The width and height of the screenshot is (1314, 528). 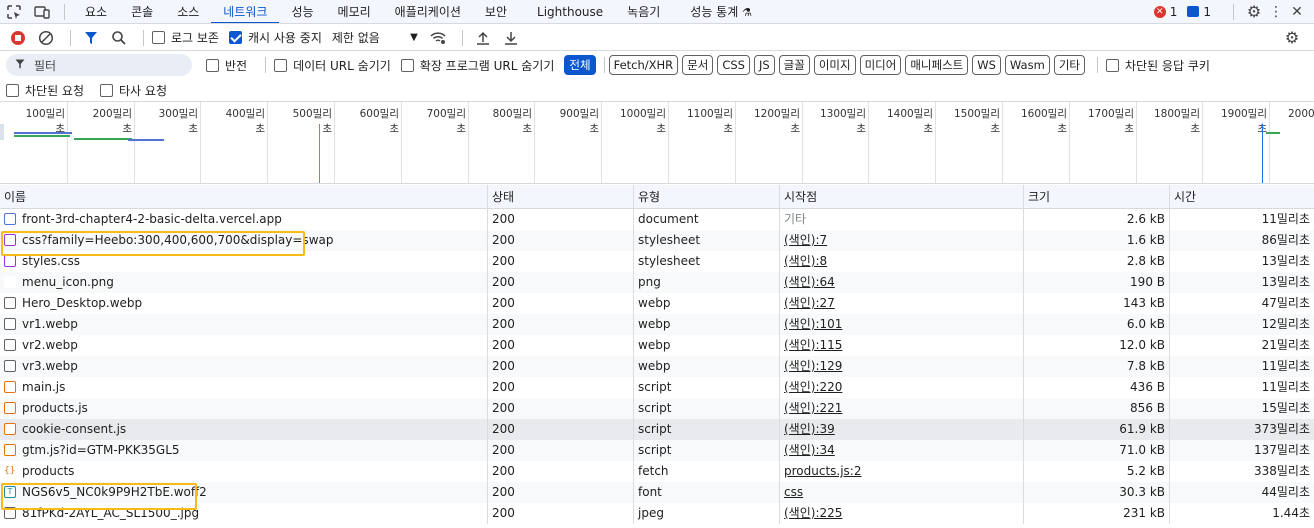 What do you see at coordinates (902, 450) in the screenshot?
I see `cell-initiator: (색인):34` at bounding box center [902, 450].